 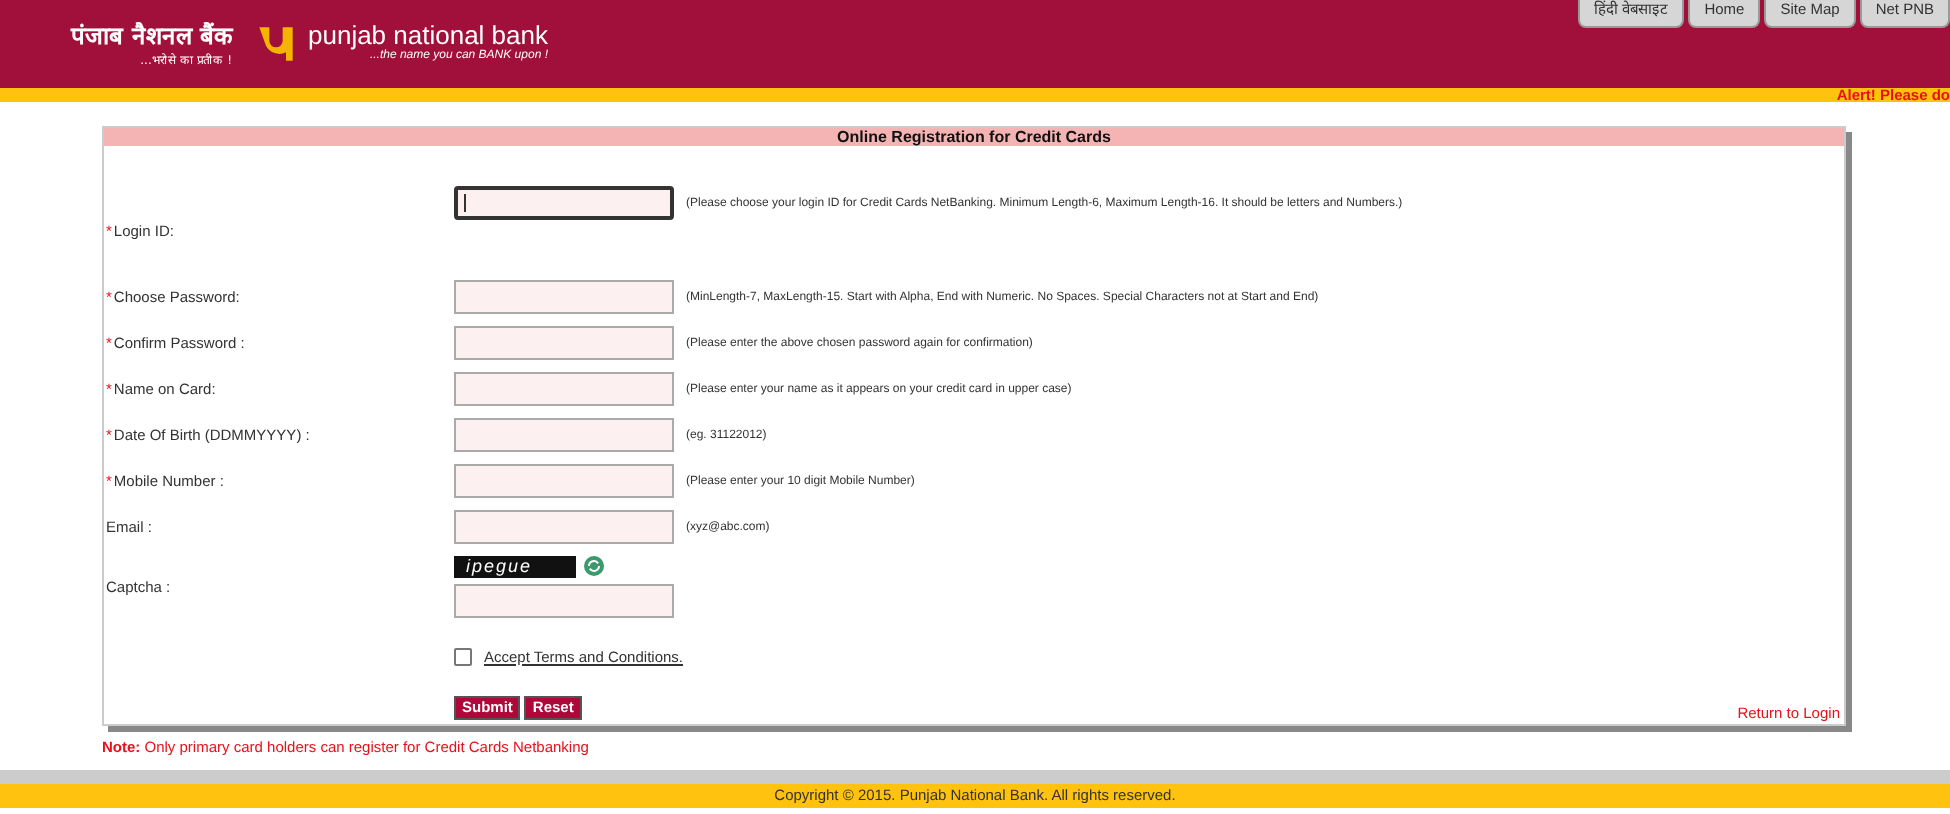 I want to click on brand-name-hindi: पंजाब नैशनल बैंक, so click(x=151, y=36).